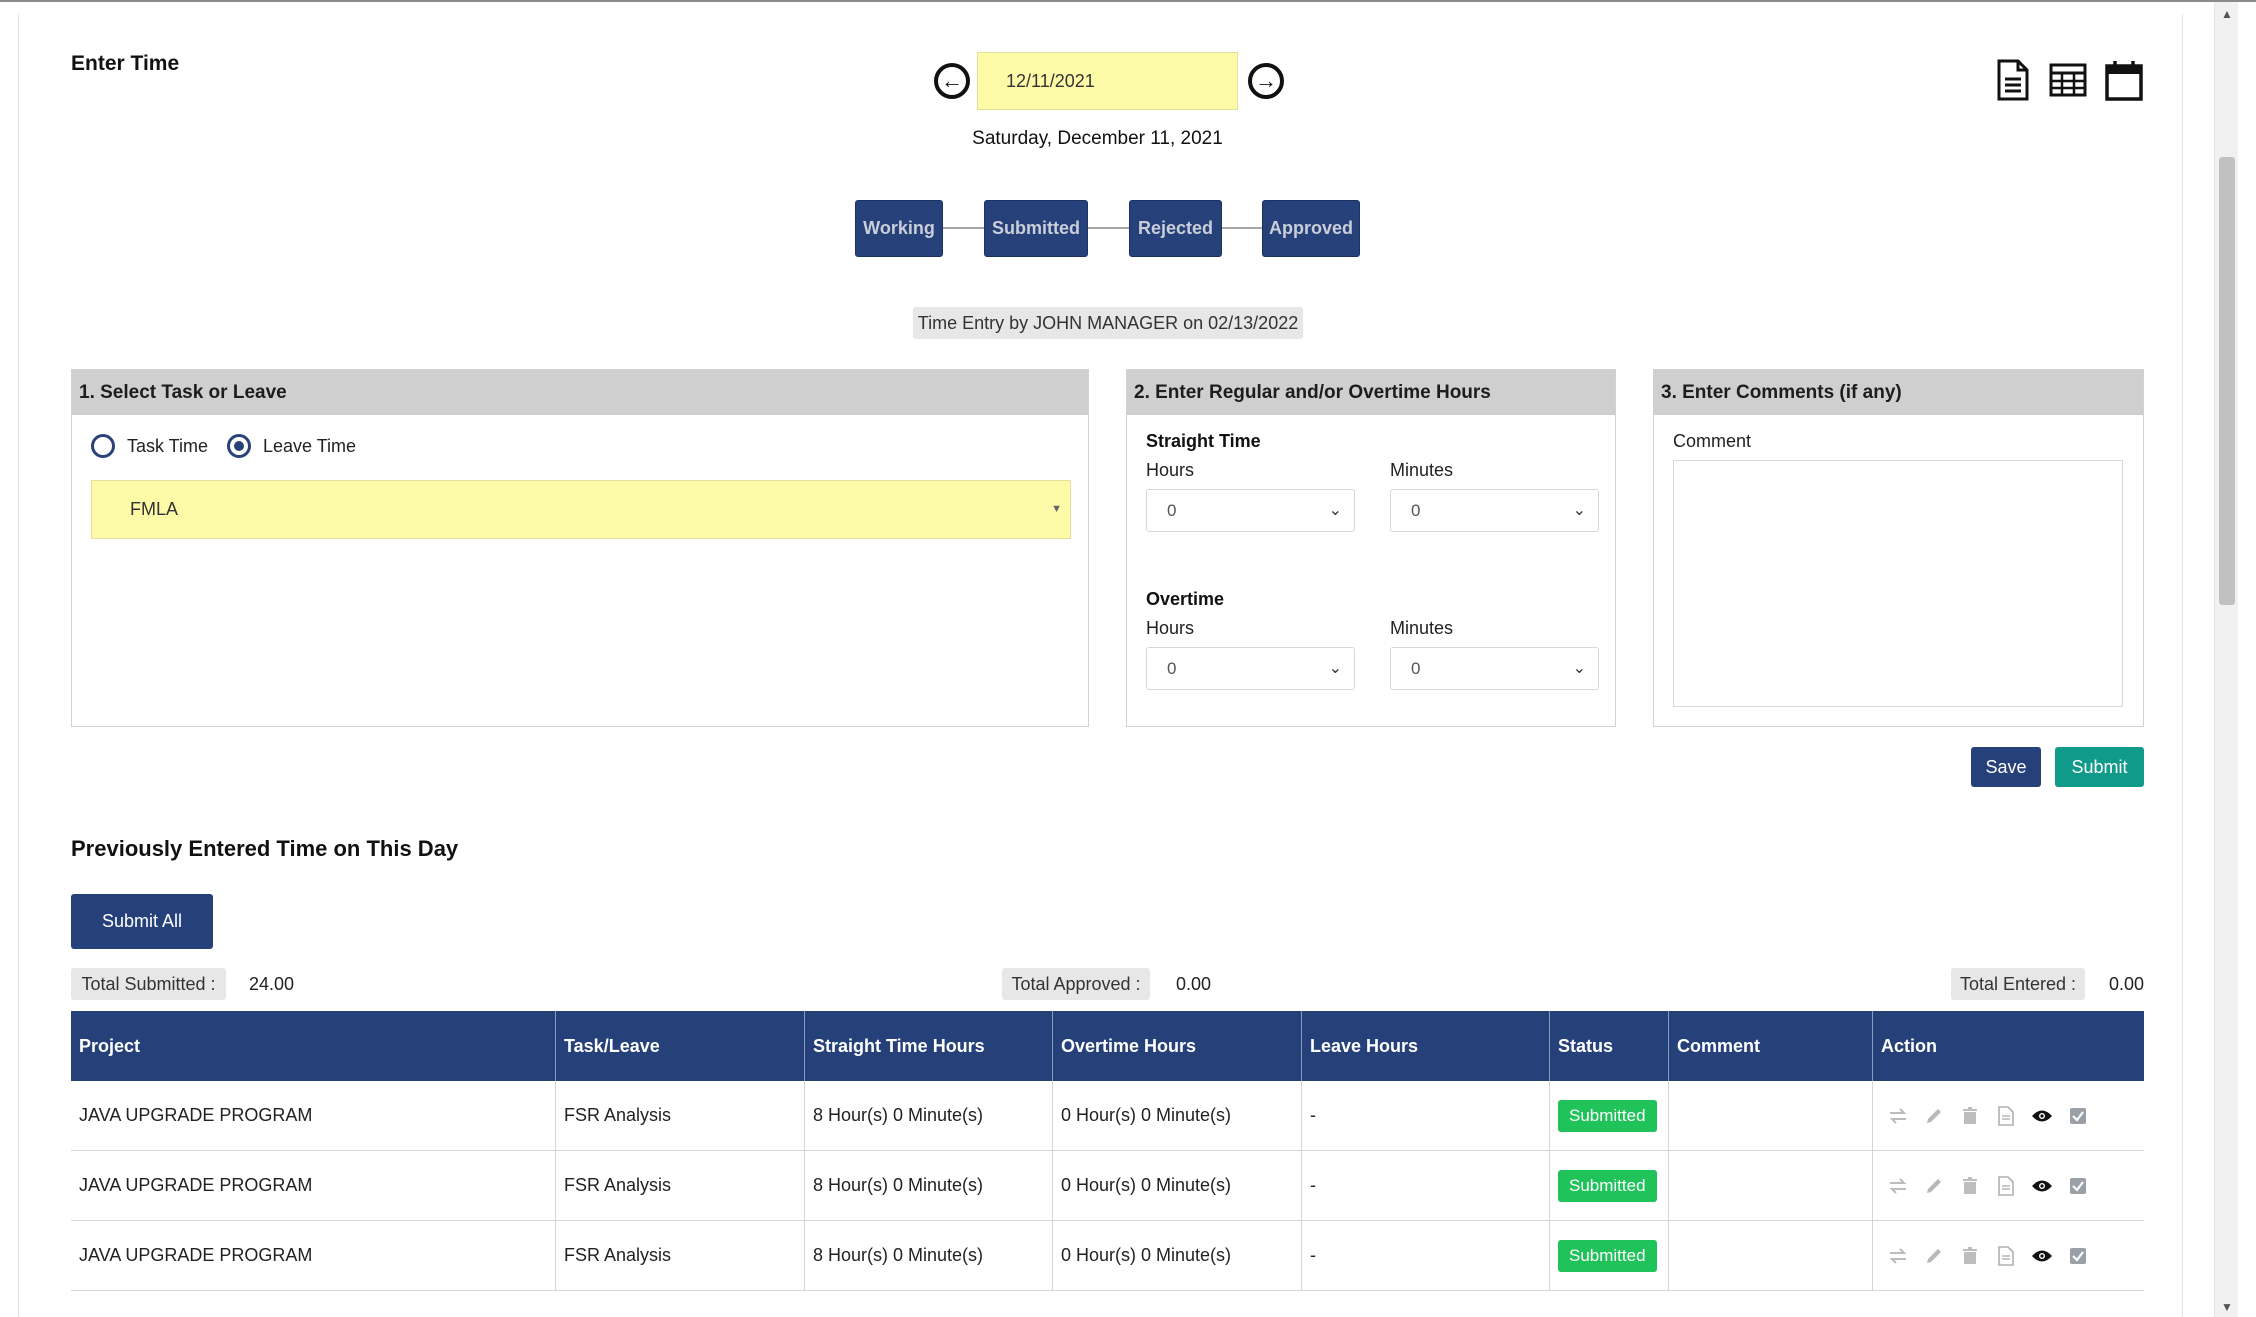 This screenshot has width=2256, height=1317. I want to click on project-cell: JAVA UPGRADE PROGRAM, so click(313, 1255).